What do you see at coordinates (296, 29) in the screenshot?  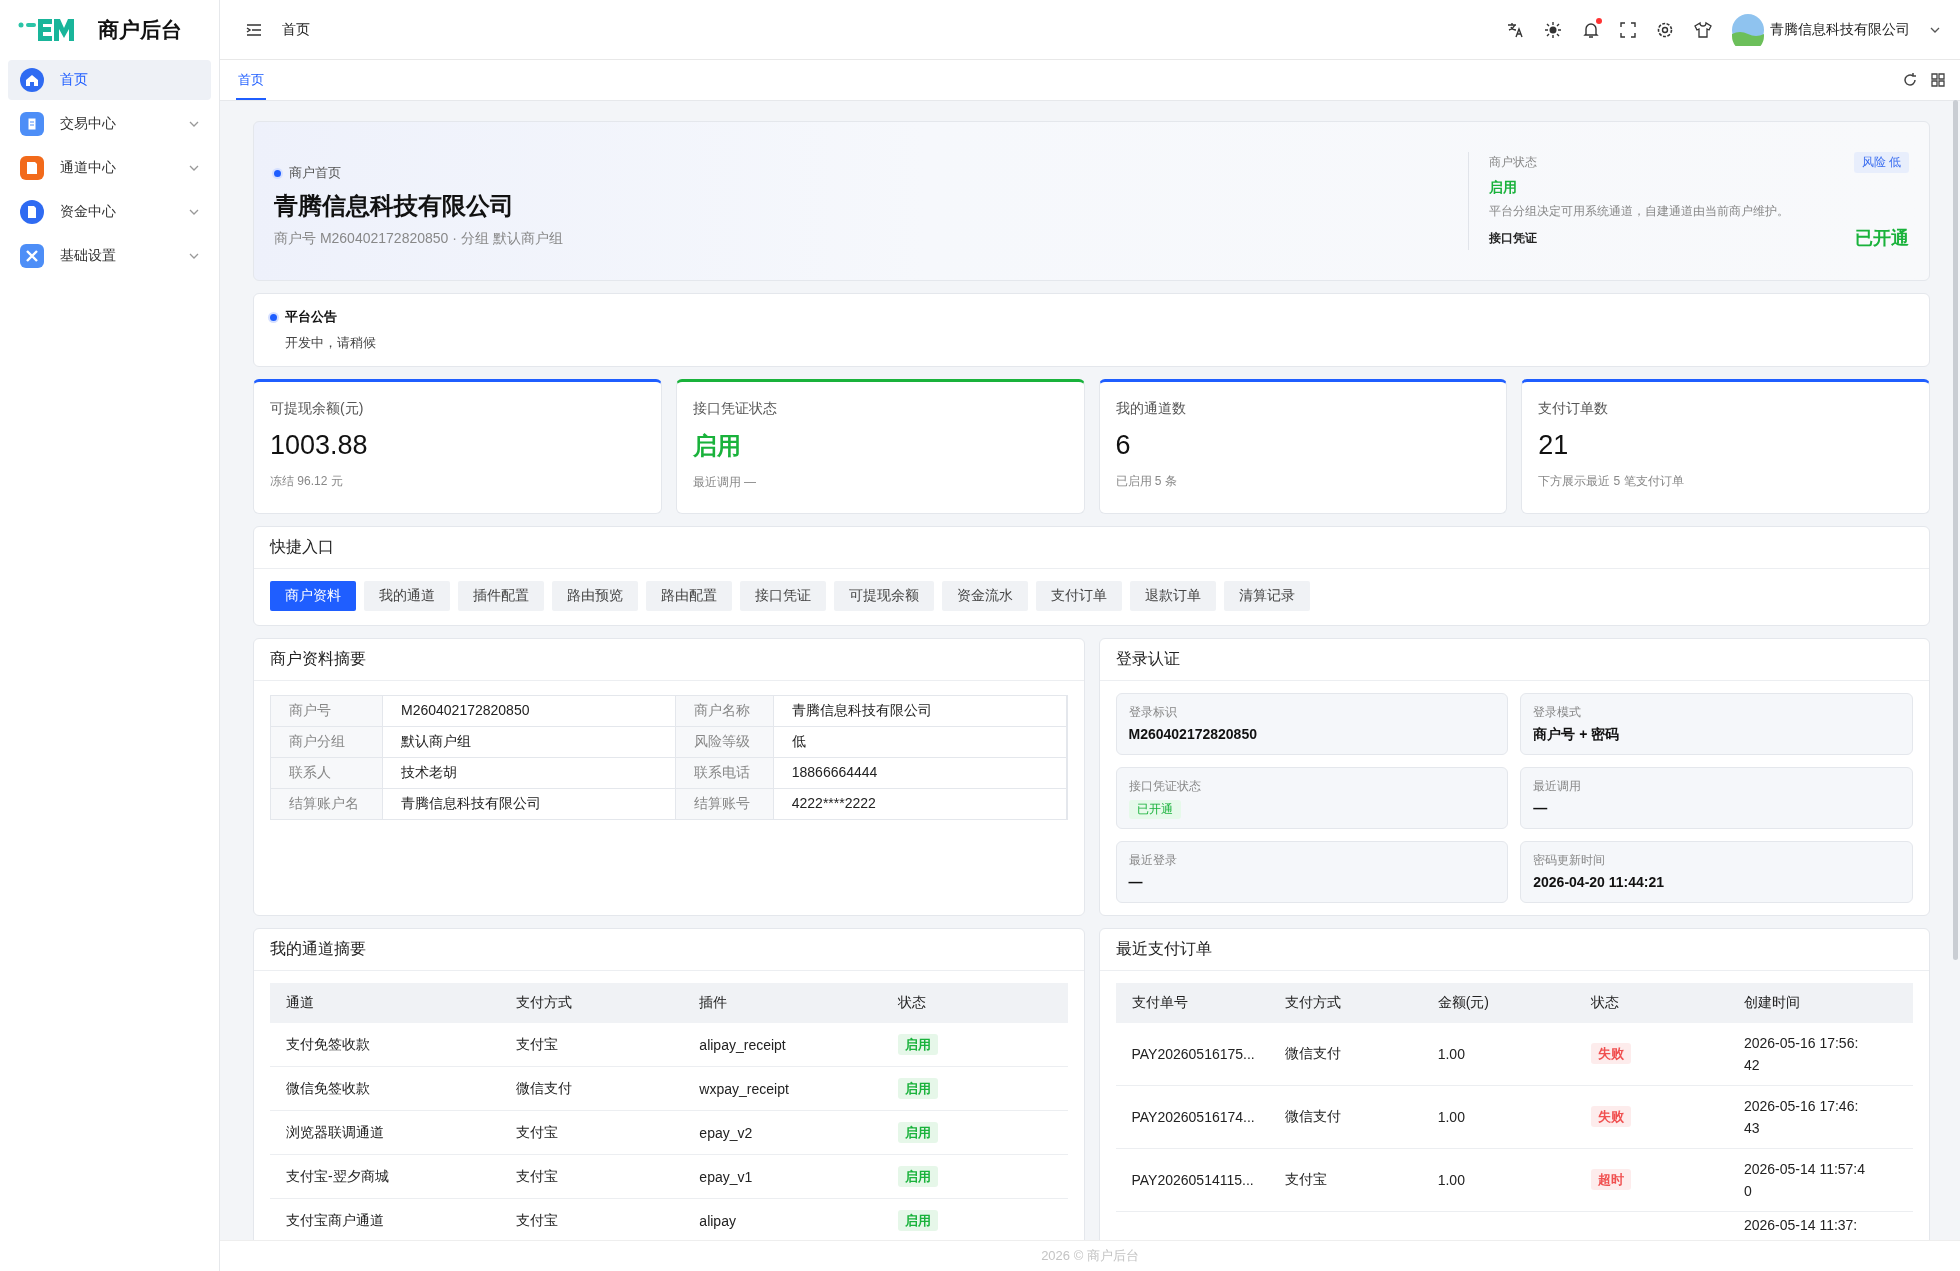 I see `breadcrumb: 首页` at bounding box center [296, 29].